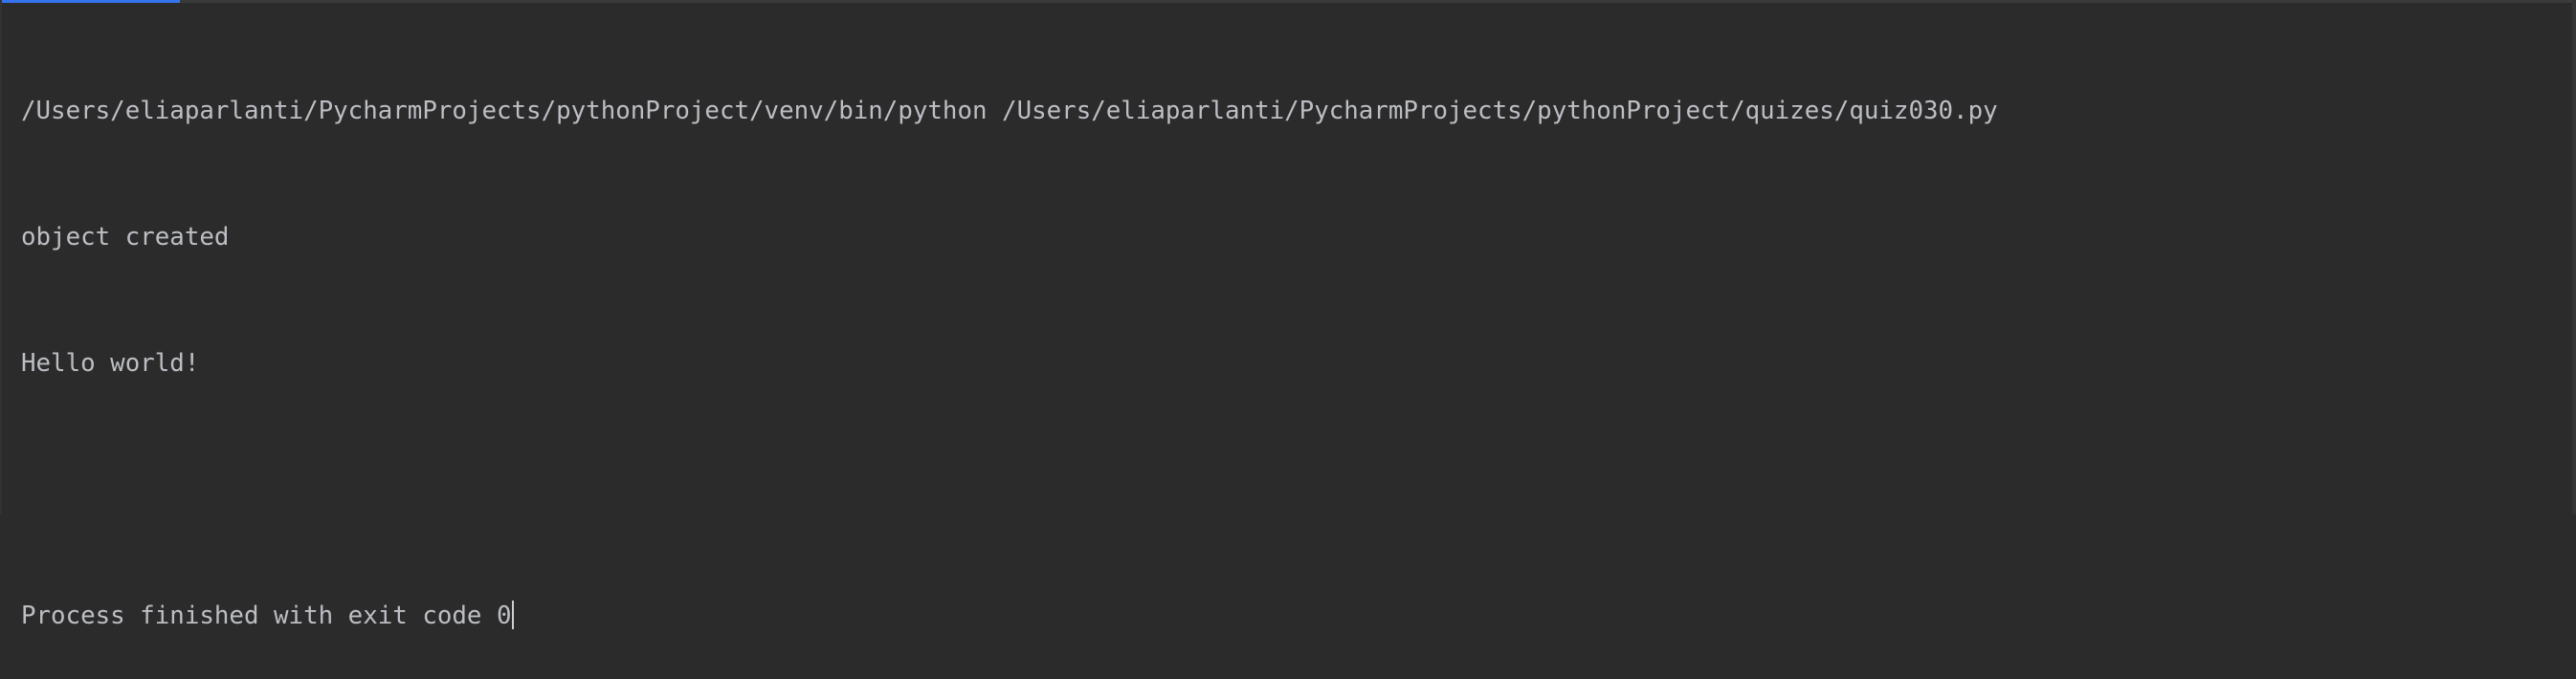 This screenshot has width=2576, height=679. Describe the element at coordinates (125, 237) in the screenshot. I see `console-output-line: object created` at that location.